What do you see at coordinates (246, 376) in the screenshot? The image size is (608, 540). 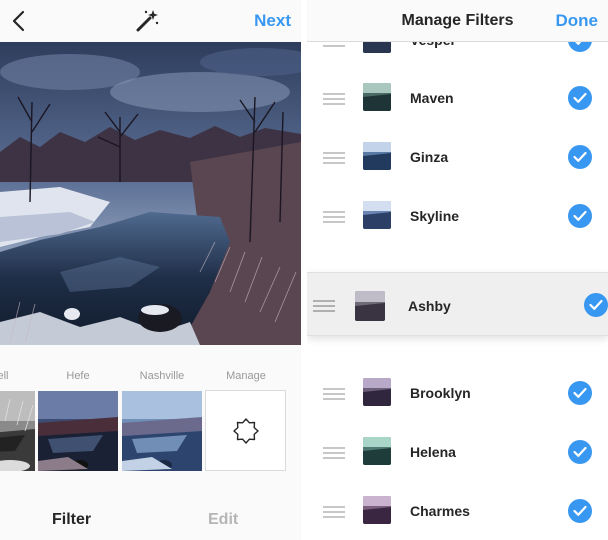 I see `filter-label: Manage` at bounding box center [246, 376].